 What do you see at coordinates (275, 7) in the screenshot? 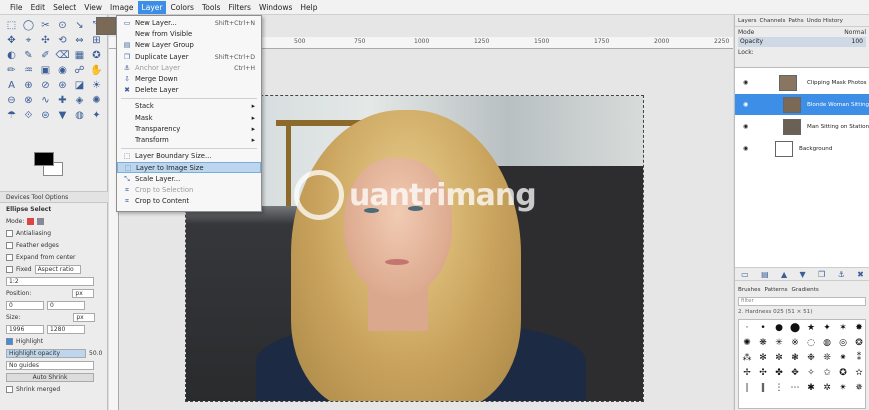
I see `menu-windows: Windows` at bounding box center [275, 7].